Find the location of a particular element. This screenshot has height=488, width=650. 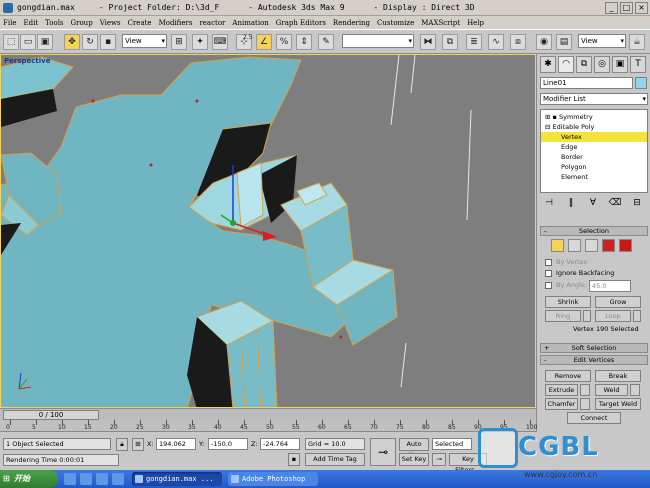

shrink-button: Shrink is located at coordinates (568, 302).